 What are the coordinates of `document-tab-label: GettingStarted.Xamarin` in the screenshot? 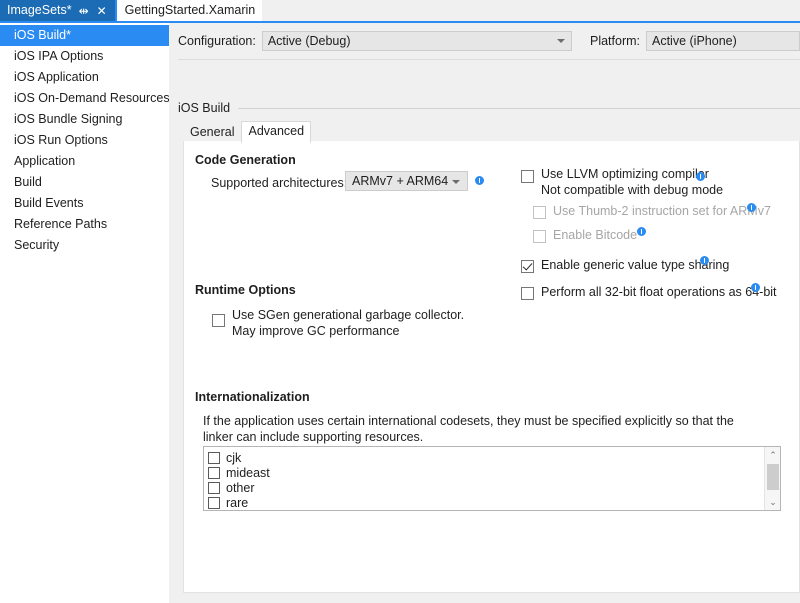 It's located at (190, 10).